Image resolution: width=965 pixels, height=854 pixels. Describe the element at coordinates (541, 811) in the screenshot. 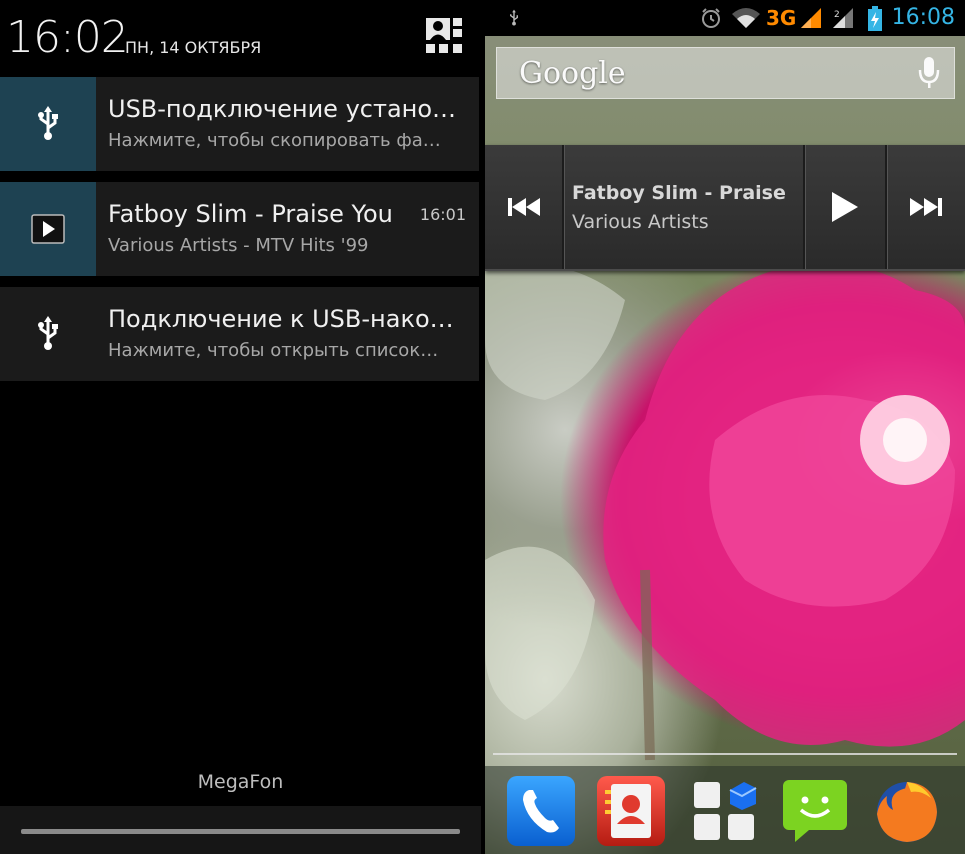

I see `phone-app-icon` at that location.